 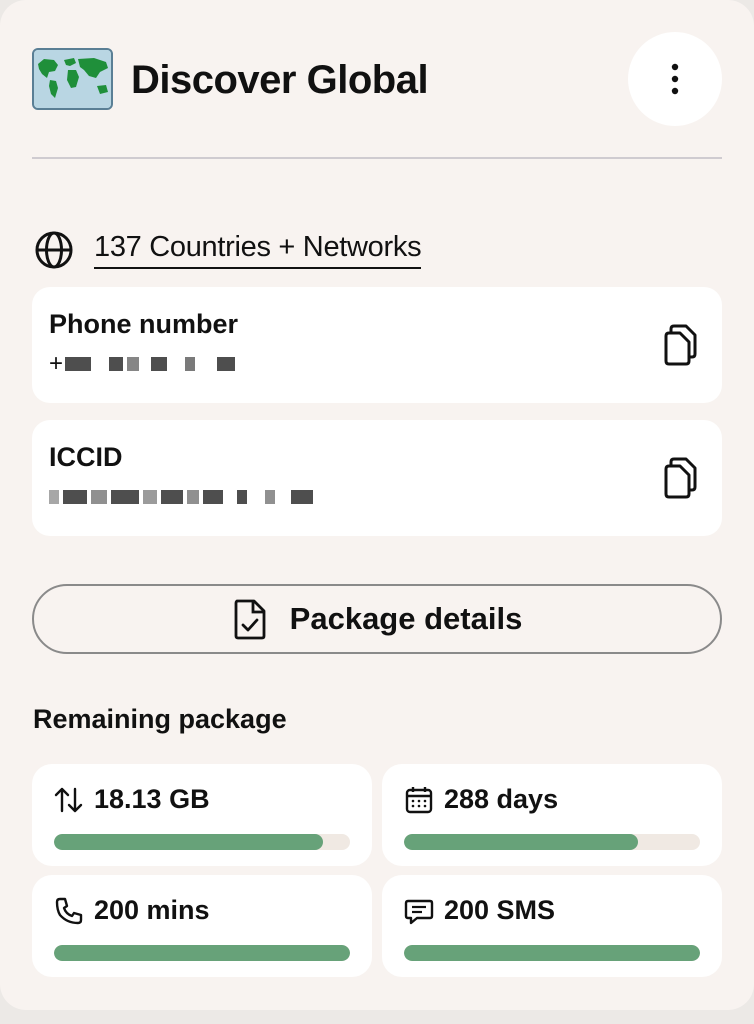 I want to click on copy-phone-button, so click(x=682, y=345).